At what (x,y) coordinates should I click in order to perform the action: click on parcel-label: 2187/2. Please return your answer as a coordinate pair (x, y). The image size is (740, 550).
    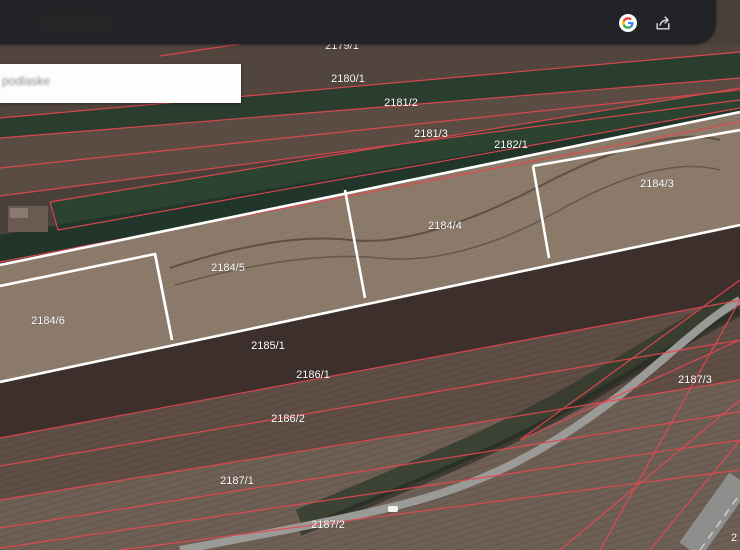
    Looking at the image, I should click on (328, 525).